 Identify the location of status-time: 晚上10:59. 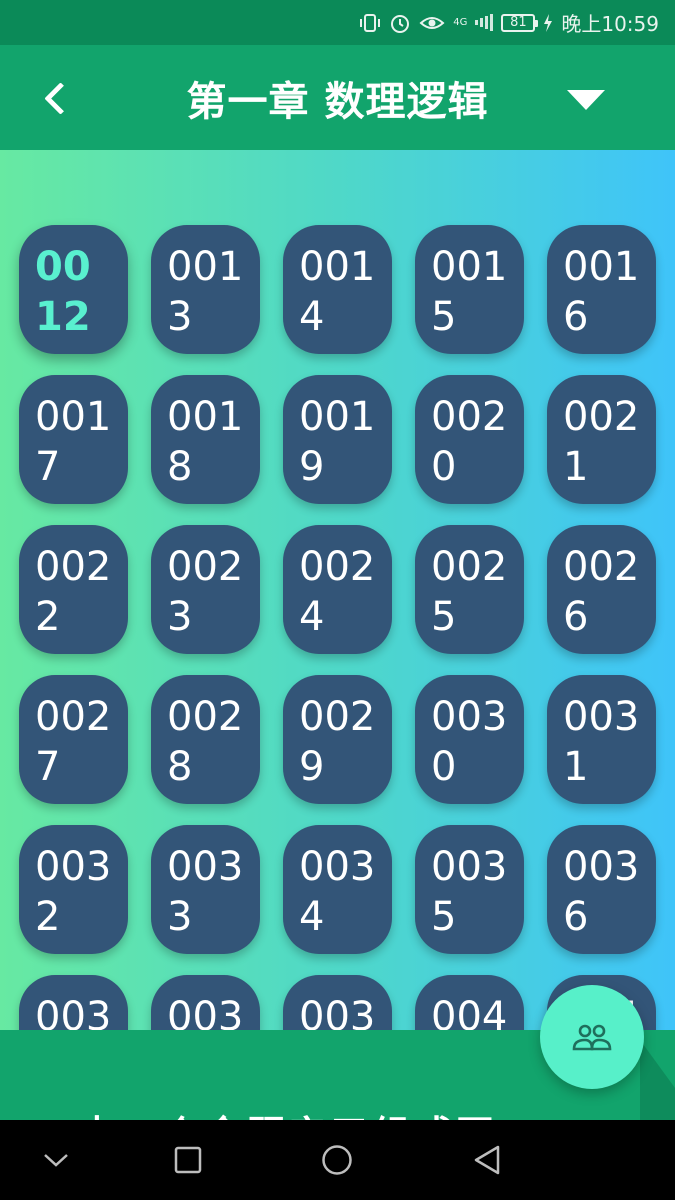
(610, 24).